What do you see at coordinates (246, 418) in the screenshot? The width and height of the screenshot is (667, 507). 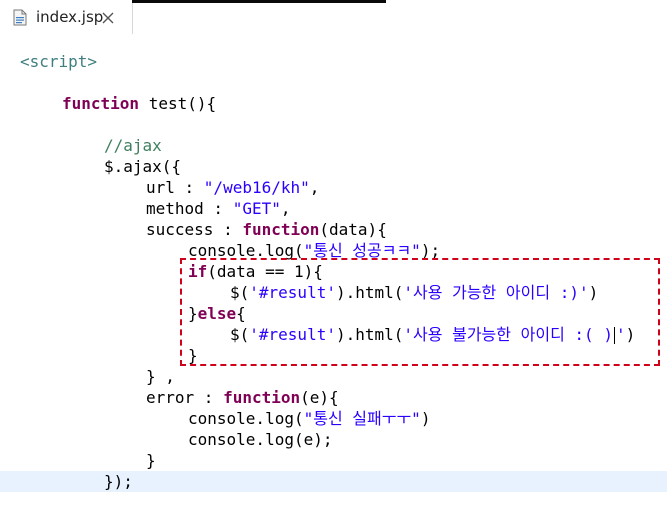 I see `code-text: console.log(` at bounding box center [246, 418].